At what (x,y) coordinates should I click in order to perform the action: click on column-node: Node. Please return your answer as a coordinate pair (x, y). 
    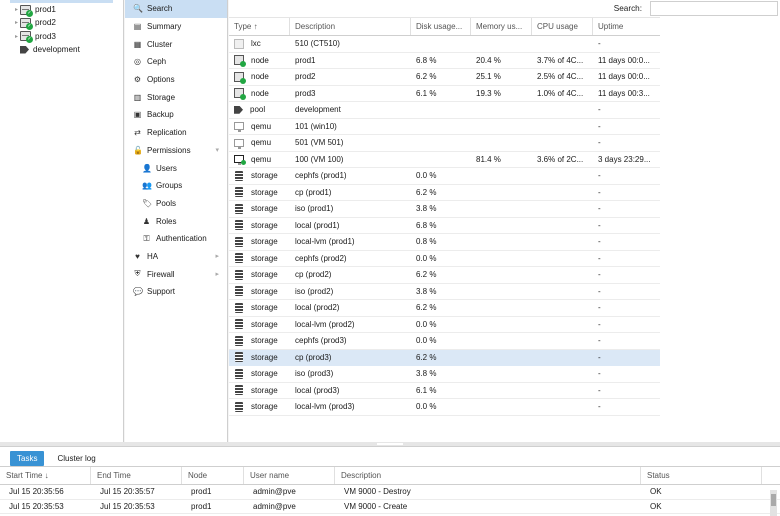
    Looking at the image, I should click on (213, 475).